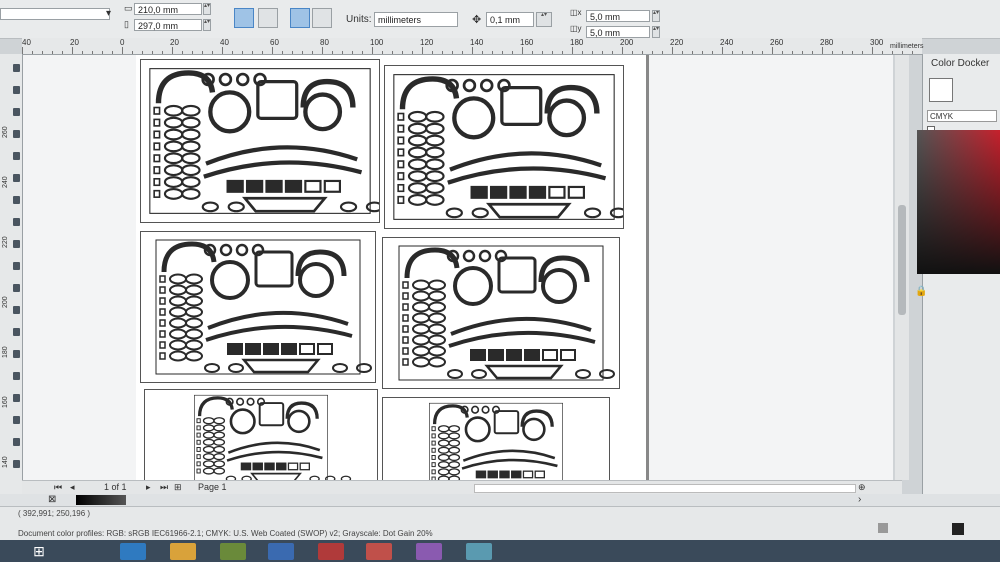 The height and width of the screenshot is (562, 1000). I want to click on page-width-field: 210,0 mm, so click(168, 9).